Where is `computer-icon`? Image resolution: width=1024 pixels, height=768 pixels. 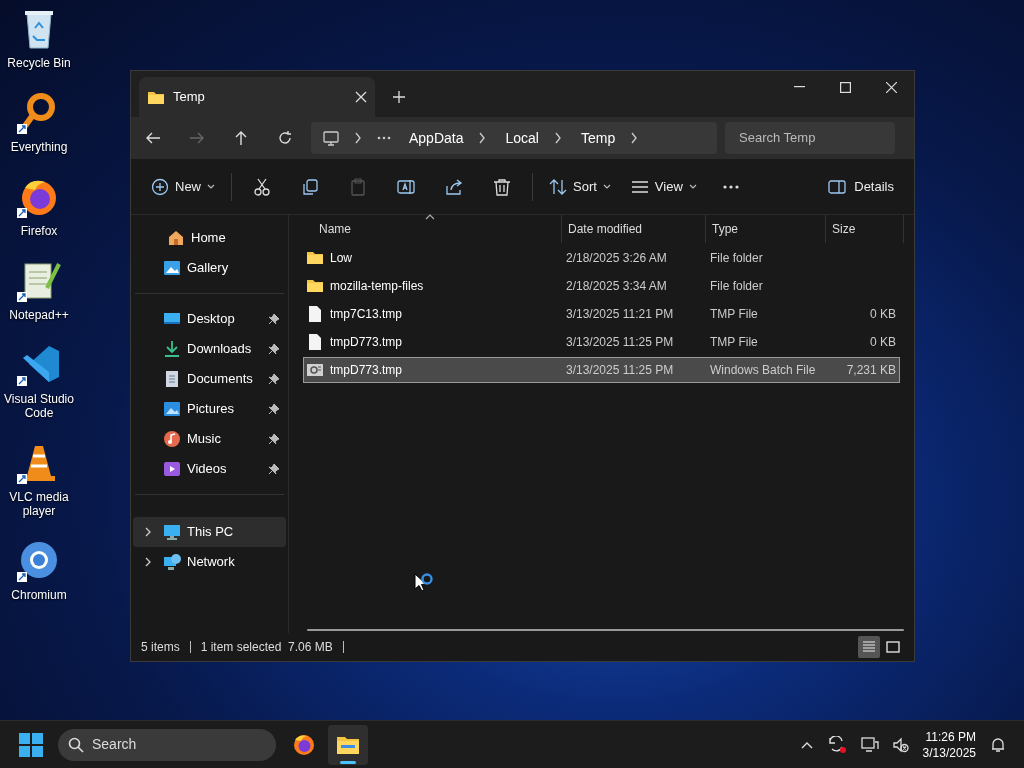 computer-icon is located at coordinates (172, 532).